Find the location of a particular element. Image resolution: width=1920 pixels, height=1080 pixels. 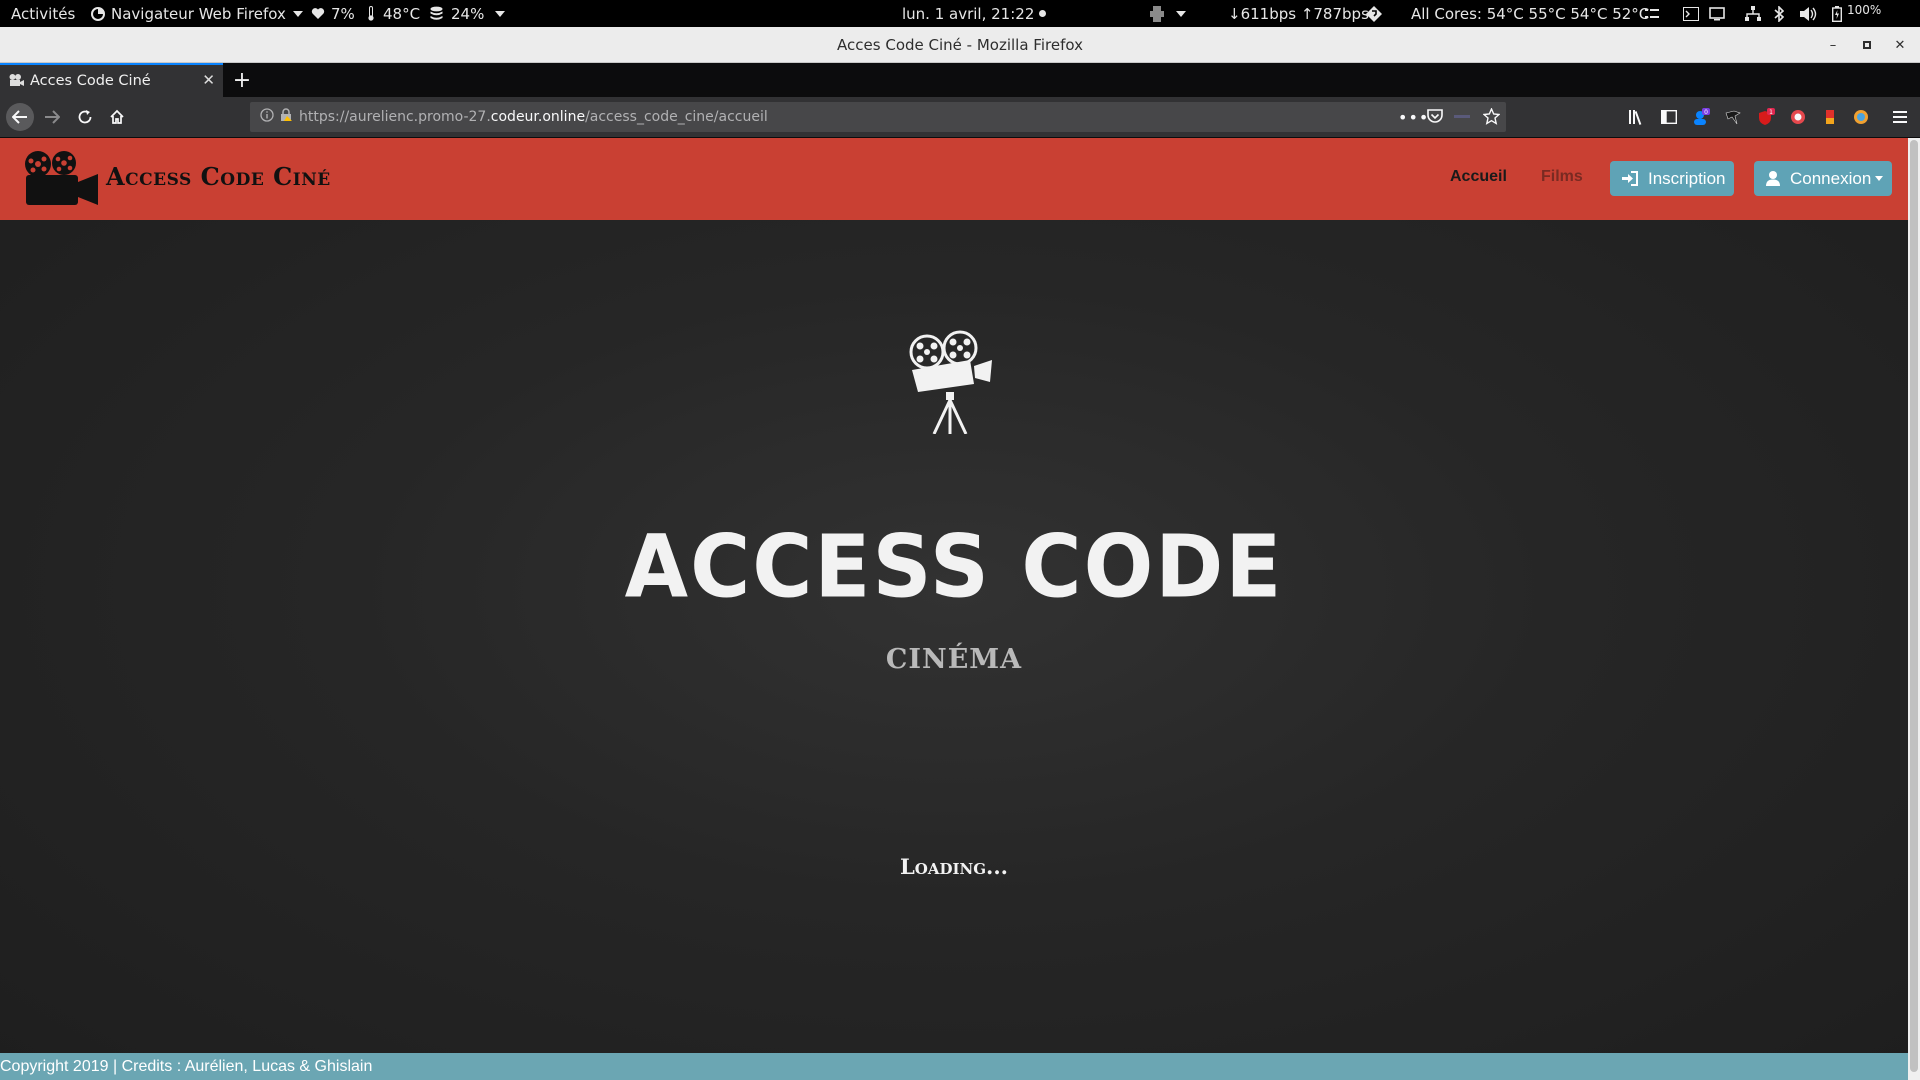

pocket-icon is located at coordinates (1435, 118).